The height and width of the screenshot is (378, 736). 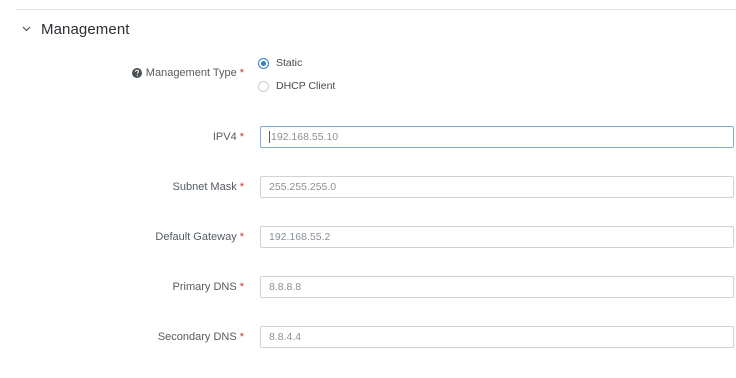 I want to click on radio-static: Static, so click(x=280, y=63).